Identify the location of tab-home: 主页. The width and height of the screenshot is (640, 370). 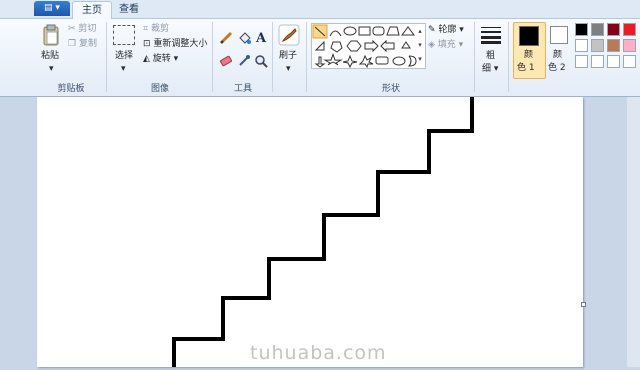
(92, 10).